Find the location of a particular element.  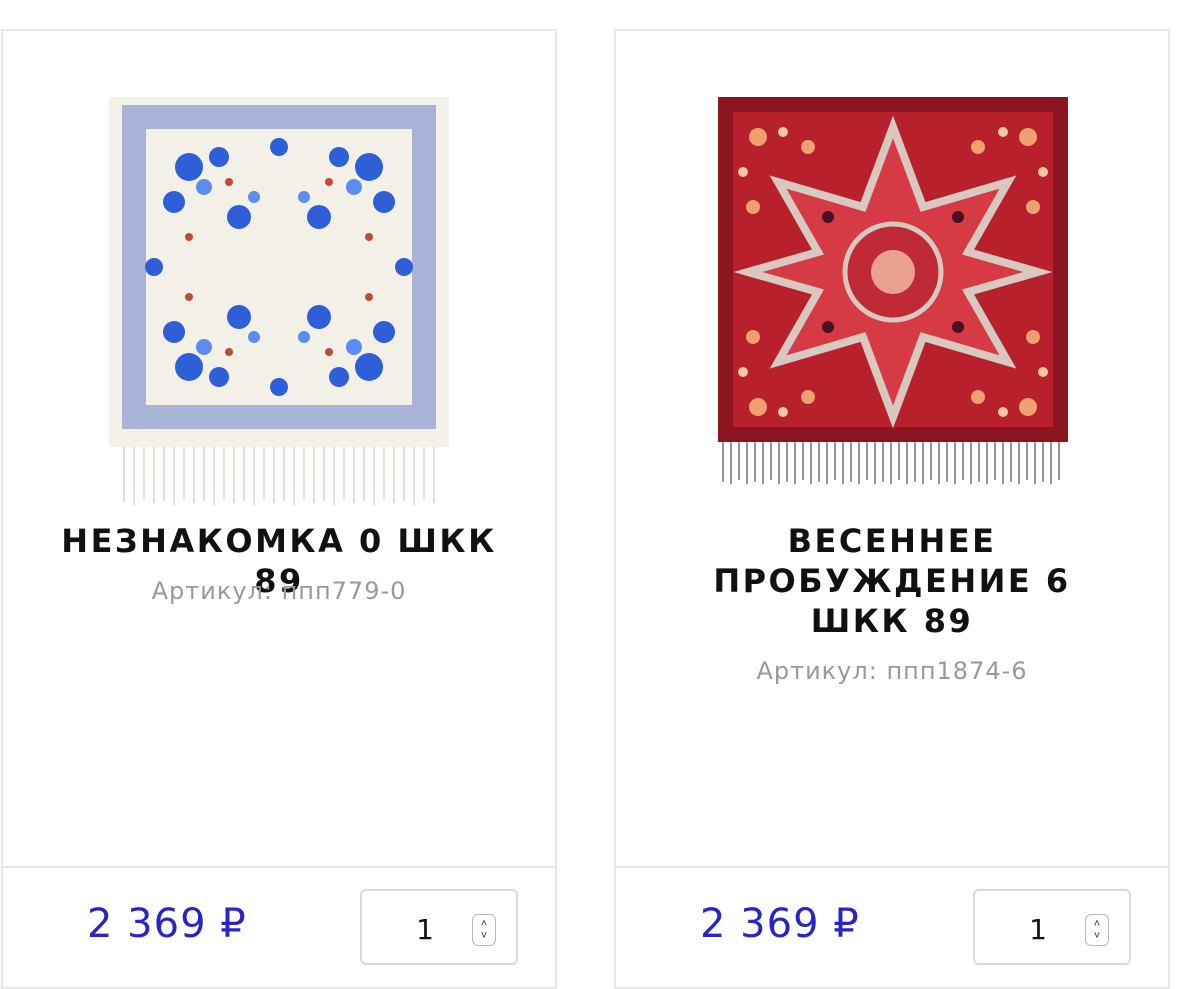

product-title: ВЕСЕННЕЕ ПРОБУЖДЕНИЕ 6 ШКК 89 is located at coordinates (892, 581).